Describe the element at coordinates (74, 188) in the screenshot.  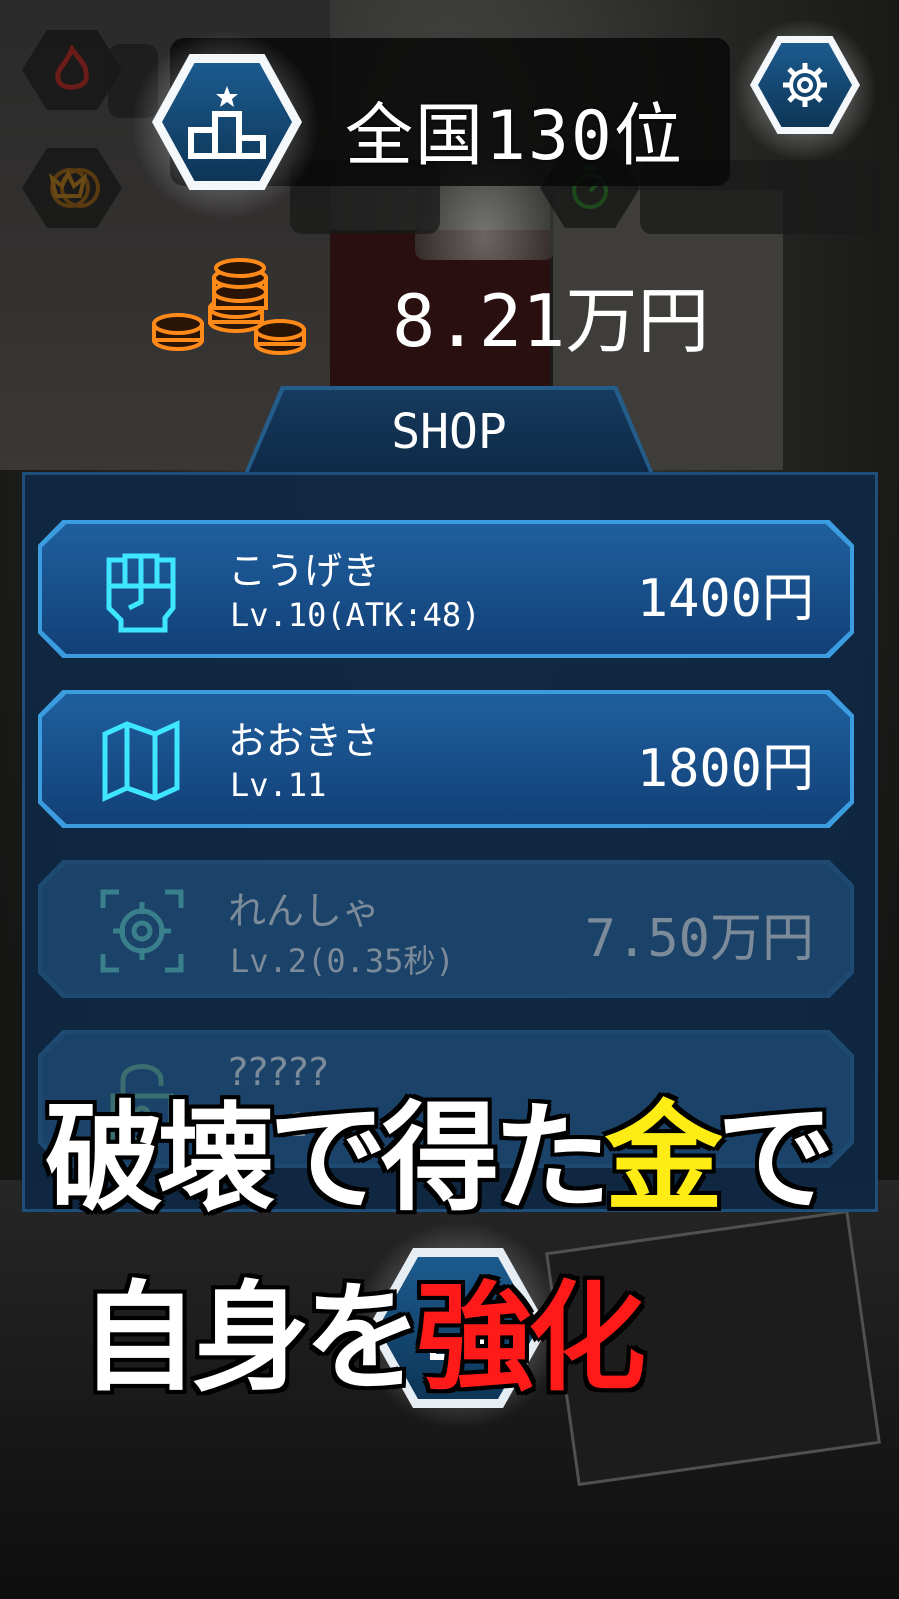
I see `crown-icon` at that location.